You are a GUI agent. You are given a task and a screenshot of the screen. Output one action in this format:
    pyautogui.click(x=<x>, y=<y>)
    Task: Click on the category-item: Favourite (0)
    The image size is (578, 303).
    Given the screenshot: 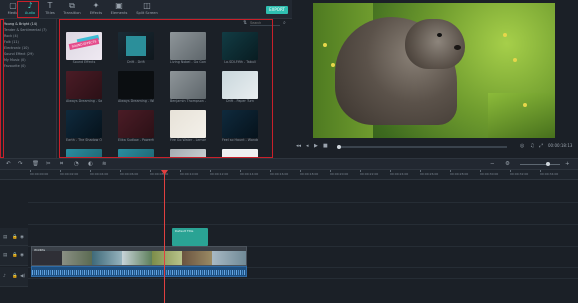 What is the action you would take?
    pyautogui.click(x=28, y=66)
    